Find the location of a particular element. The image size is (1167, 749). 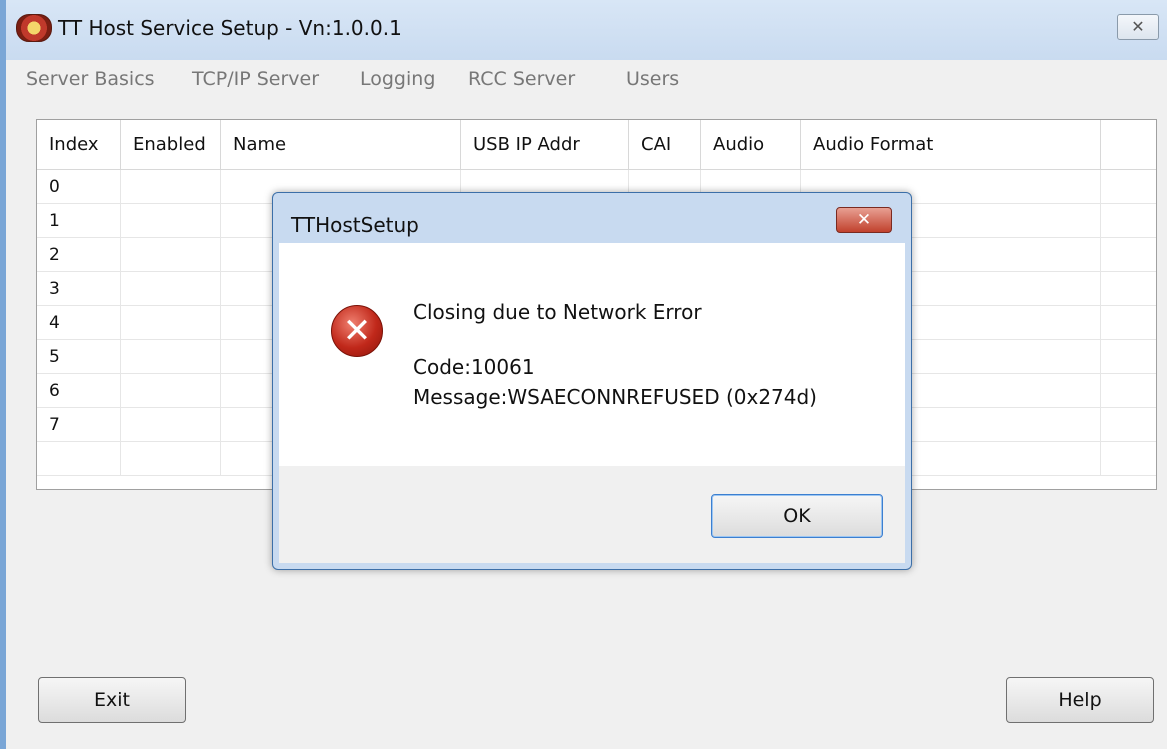

column-header-audio-format: Audio Format is located at coordinates (951, 145).